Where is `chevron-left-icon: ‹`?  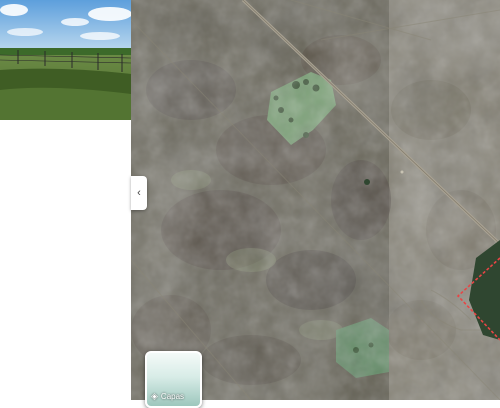
chevron-left-icon: ‹ is located at coordinates (139, 192).